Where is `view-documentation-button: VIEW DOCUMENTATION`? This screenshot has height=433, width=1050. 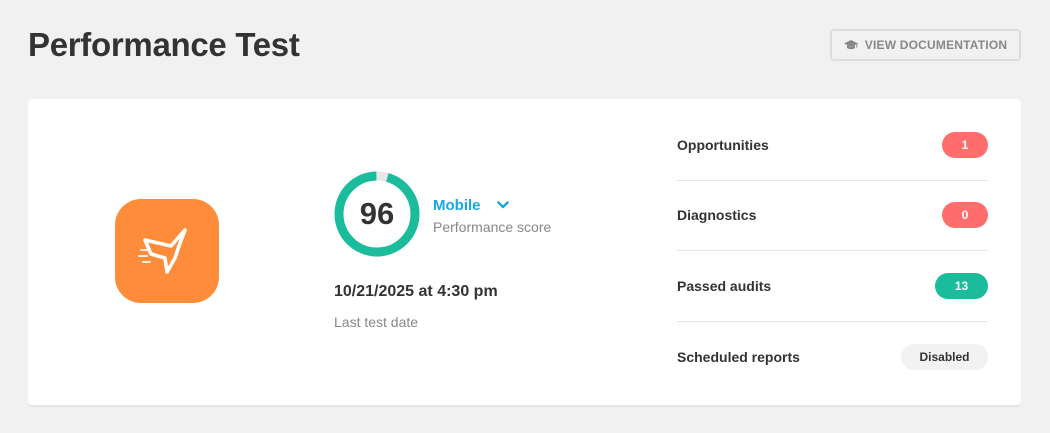 view-documentation-button: VIEW DOCUMENTATION is located at coordinates (925, 45).